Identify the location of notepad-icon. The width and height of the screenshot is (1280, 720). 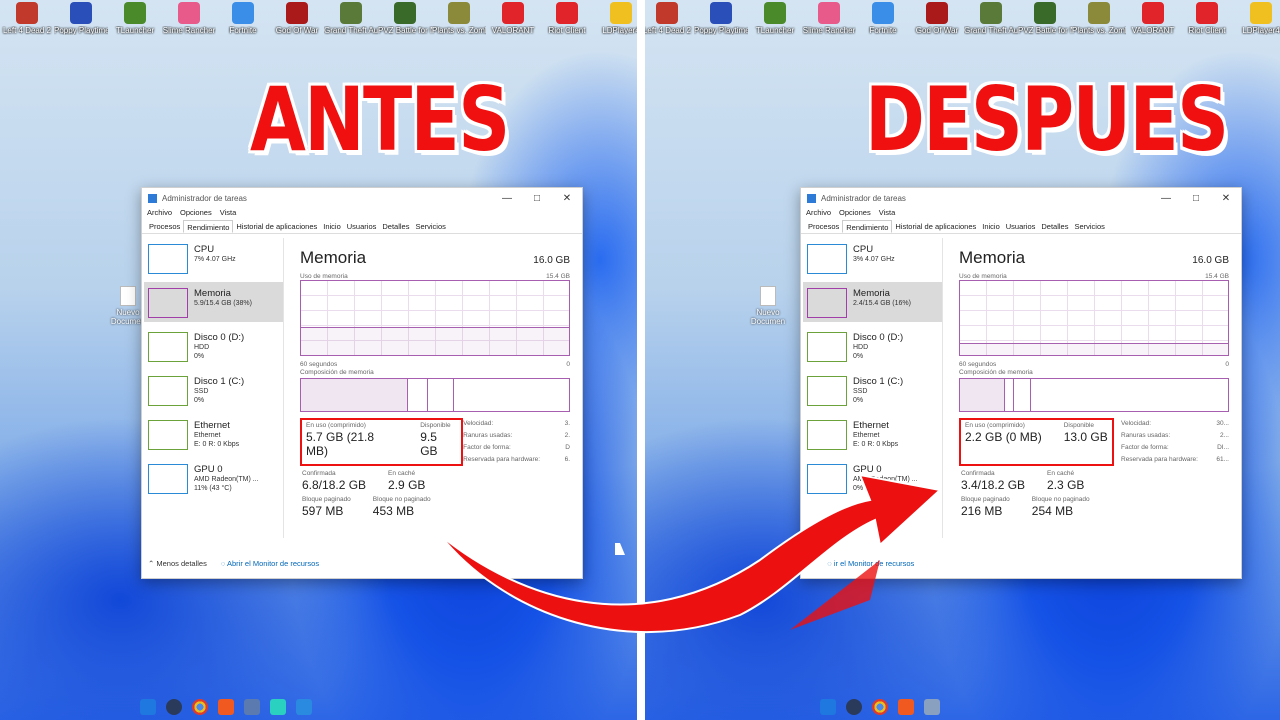
(304, 707).